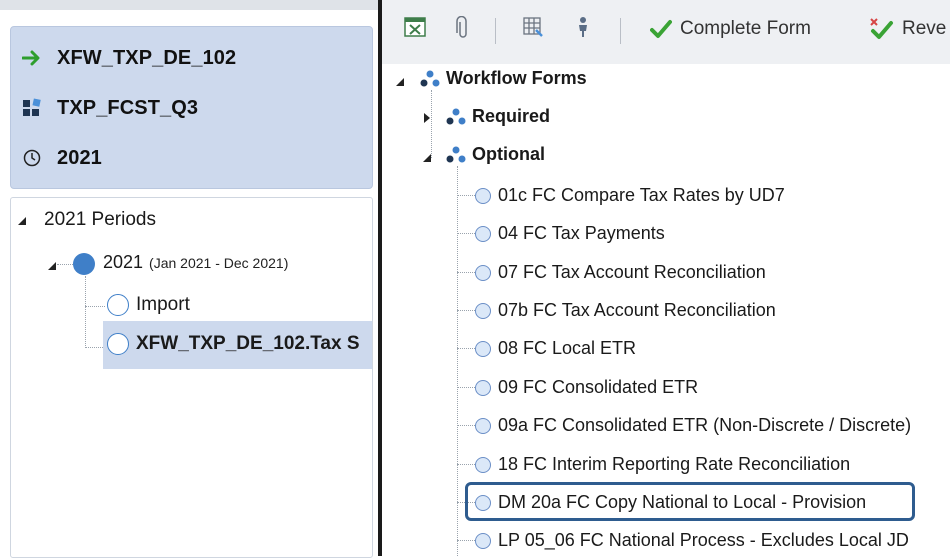 The height and width of the screenshot is (558, 950). What do you see at coordinates (598, 387) in the screenshot?
I see `form-item-label: 09 FC Consolidated ETR` at bounding box center [598, 387].